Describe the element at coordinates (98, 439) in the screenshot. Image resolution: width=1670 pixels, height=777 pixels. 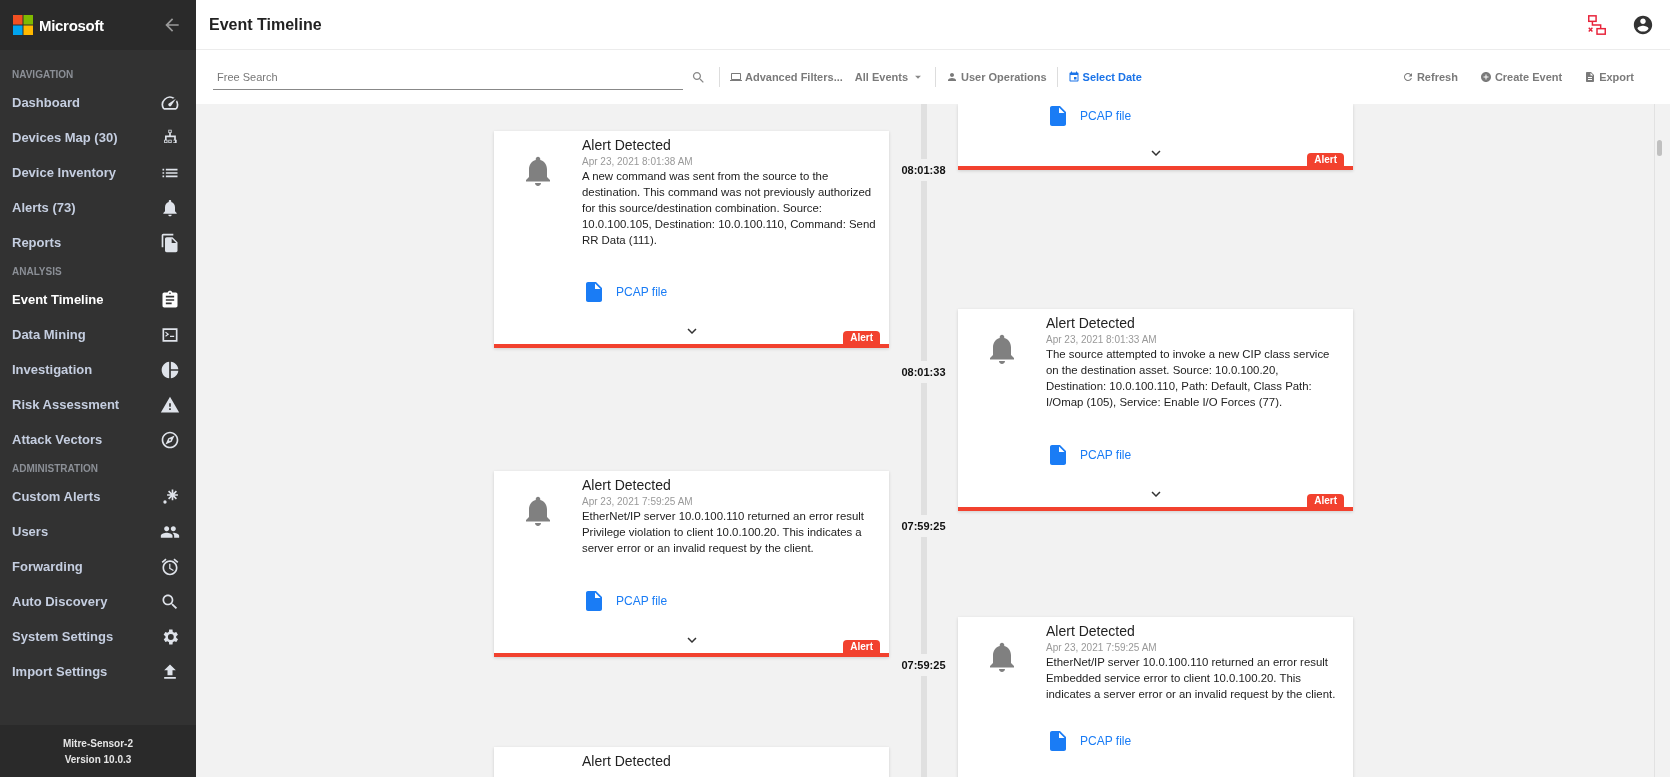
I see `nav-item: Attack Vectors` at that location.